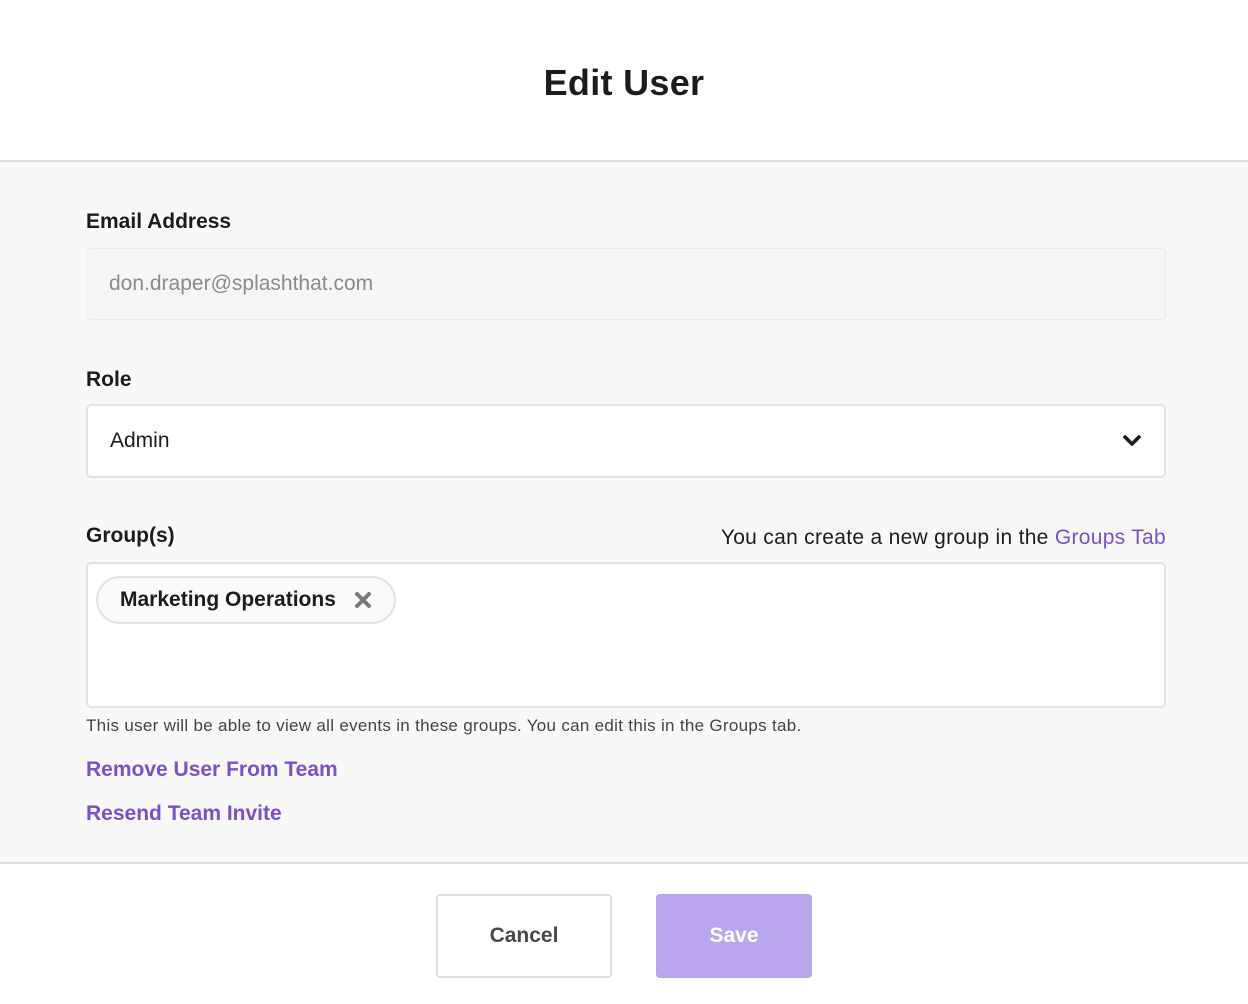  I want to click on resend-invite-link: Resend Team Invite, so click(184, 814).